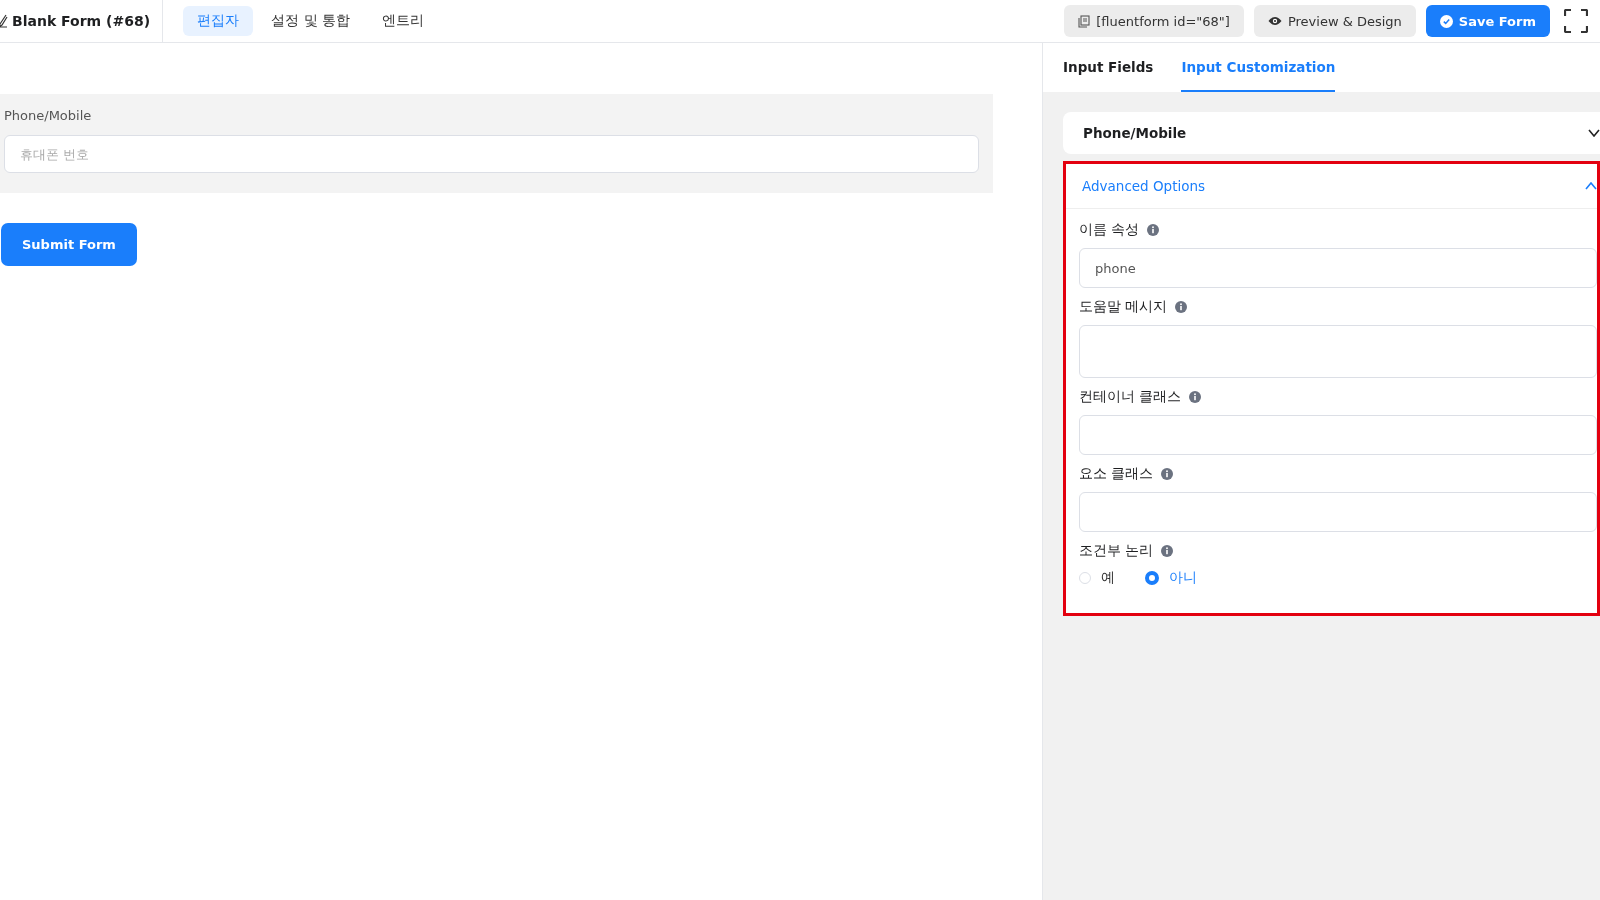 The width and height of the screenshot is (1600, 900). What do you see at coordinates (1446, 21) in the screenshot?
I see `check-circle-icon` at bounding box center [1446, 21].